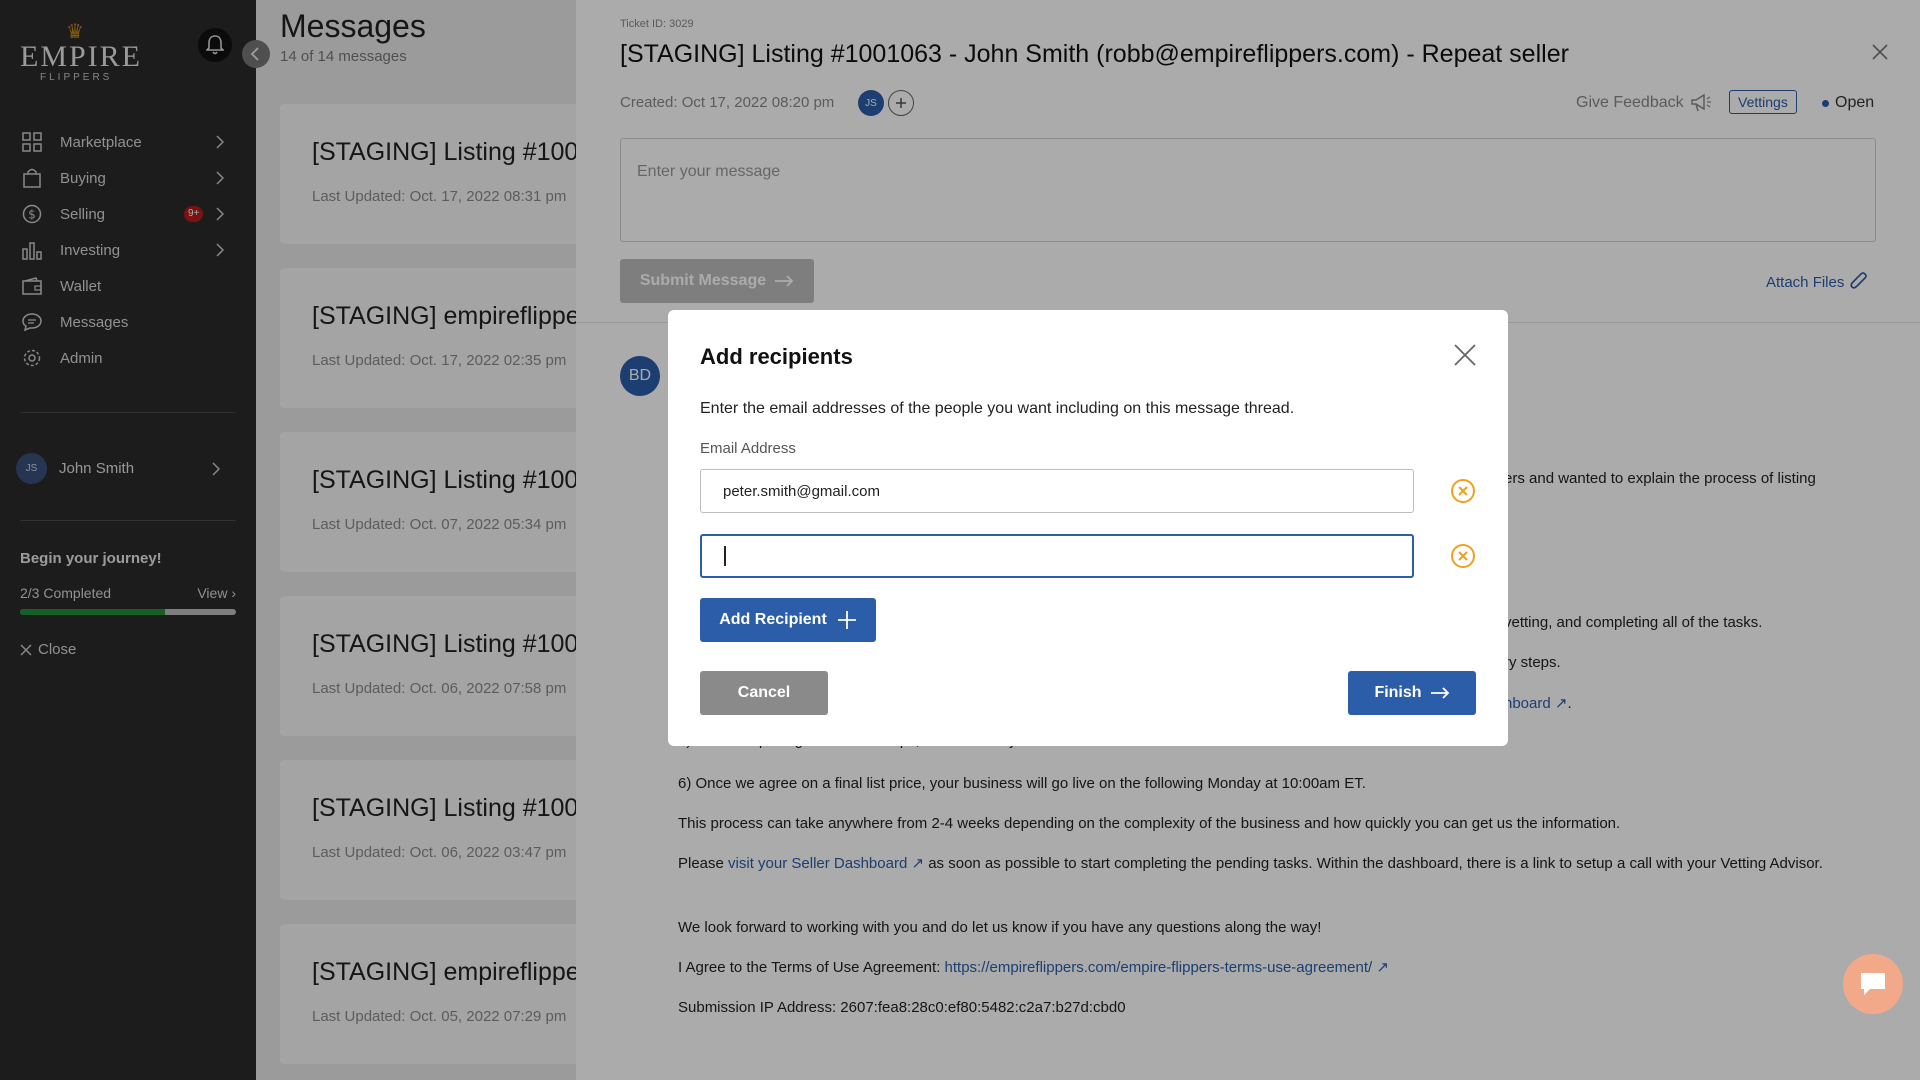 This screenshot has width=1920, height=1080. I want to click on chat-icon, so click(1873, 984).